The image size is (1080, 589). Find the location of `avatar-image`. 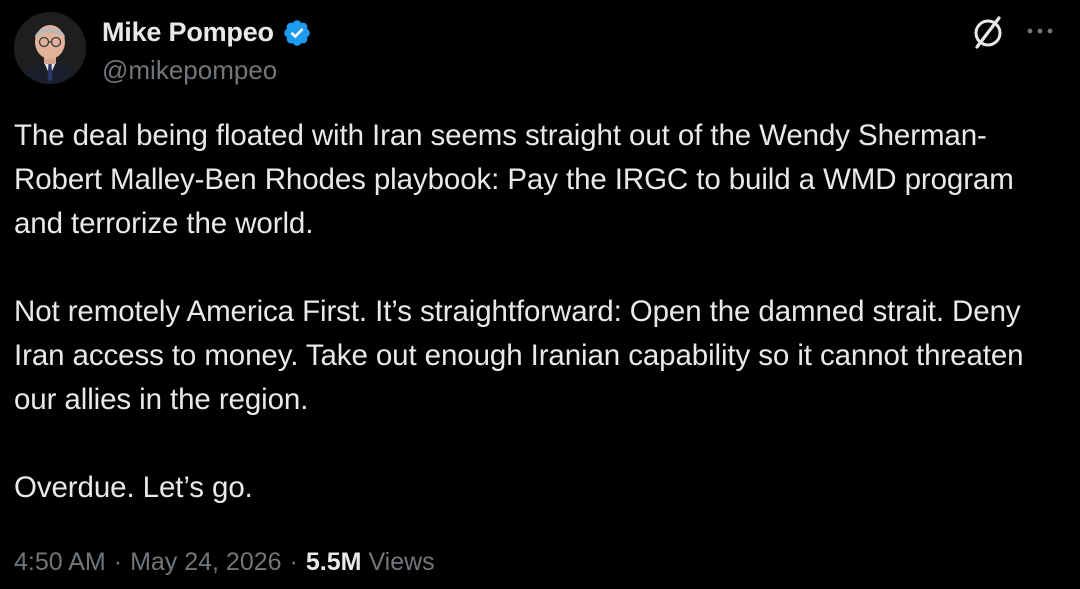

avatar-image is located at coordinates (50, 48).